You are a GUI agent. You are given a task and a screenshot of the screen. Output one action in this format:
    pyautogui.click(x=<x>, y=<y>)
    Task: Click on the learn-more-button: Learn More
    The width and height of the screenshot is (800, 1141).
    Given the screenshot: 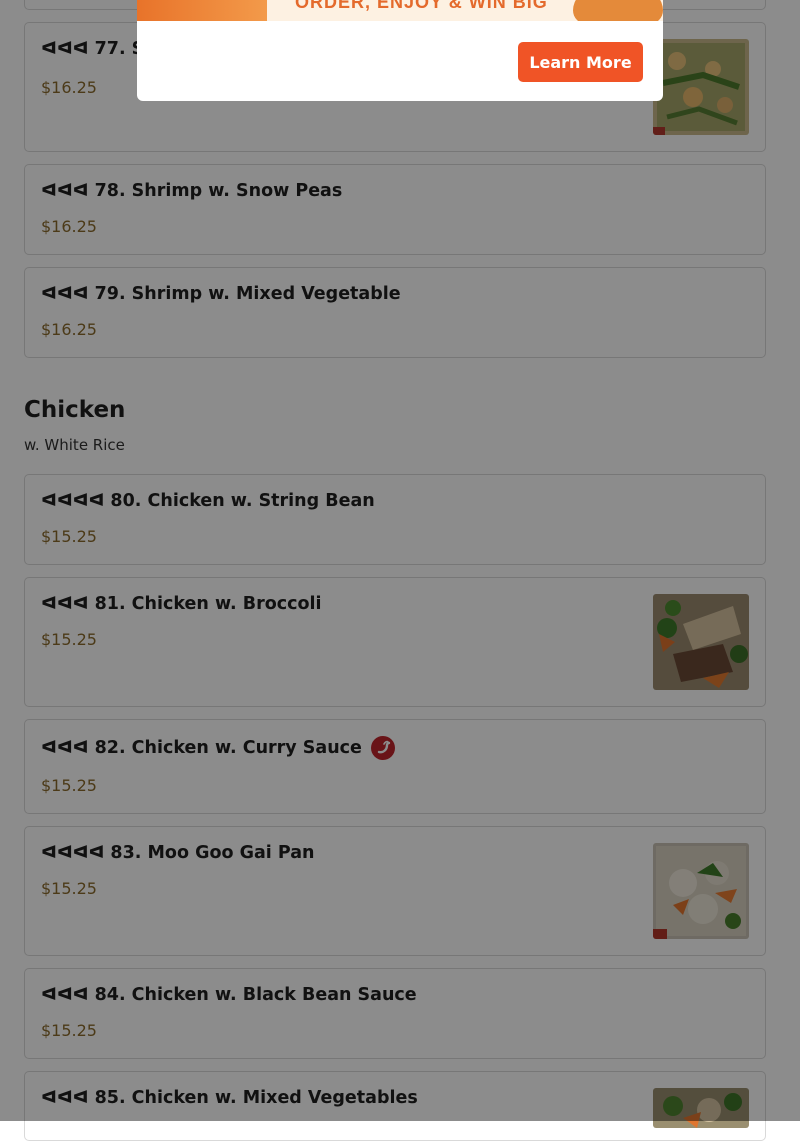 What is the action you would take?
    pyautogui.click(x=580, y=62)
    